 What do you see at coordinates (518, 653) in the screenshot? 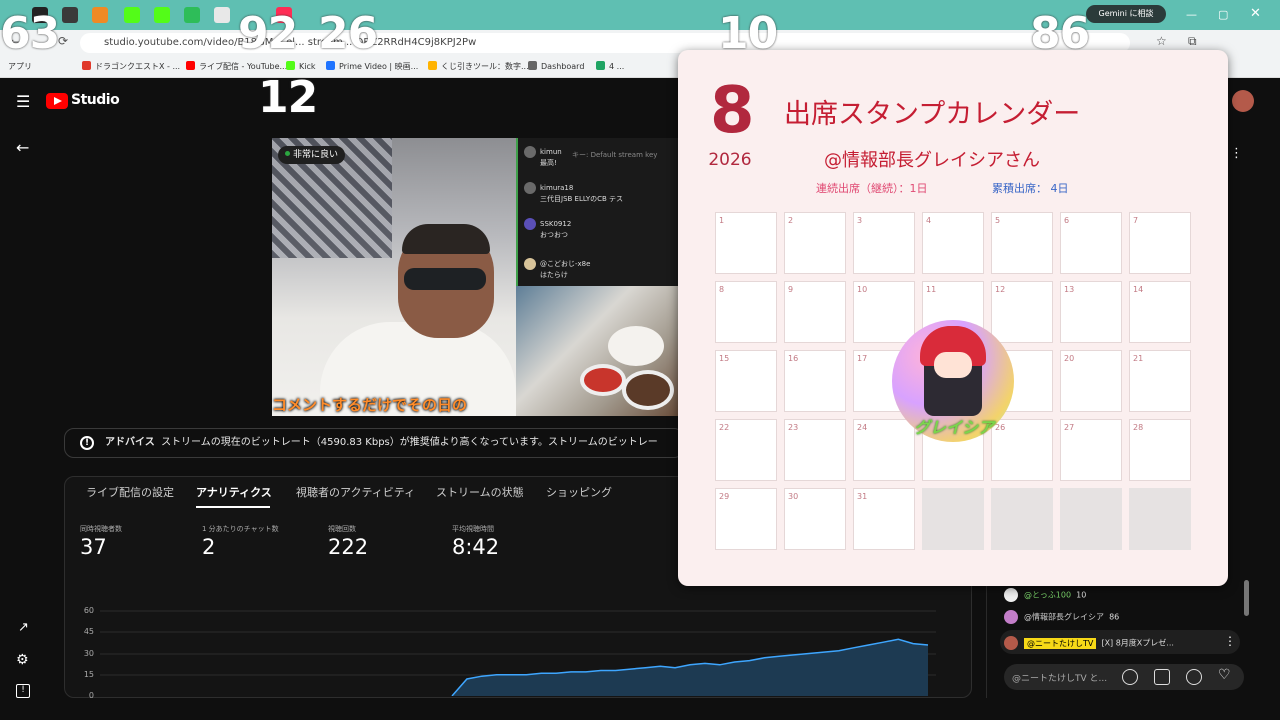
I see `viewer-chart` at bounding box center [518, 653].